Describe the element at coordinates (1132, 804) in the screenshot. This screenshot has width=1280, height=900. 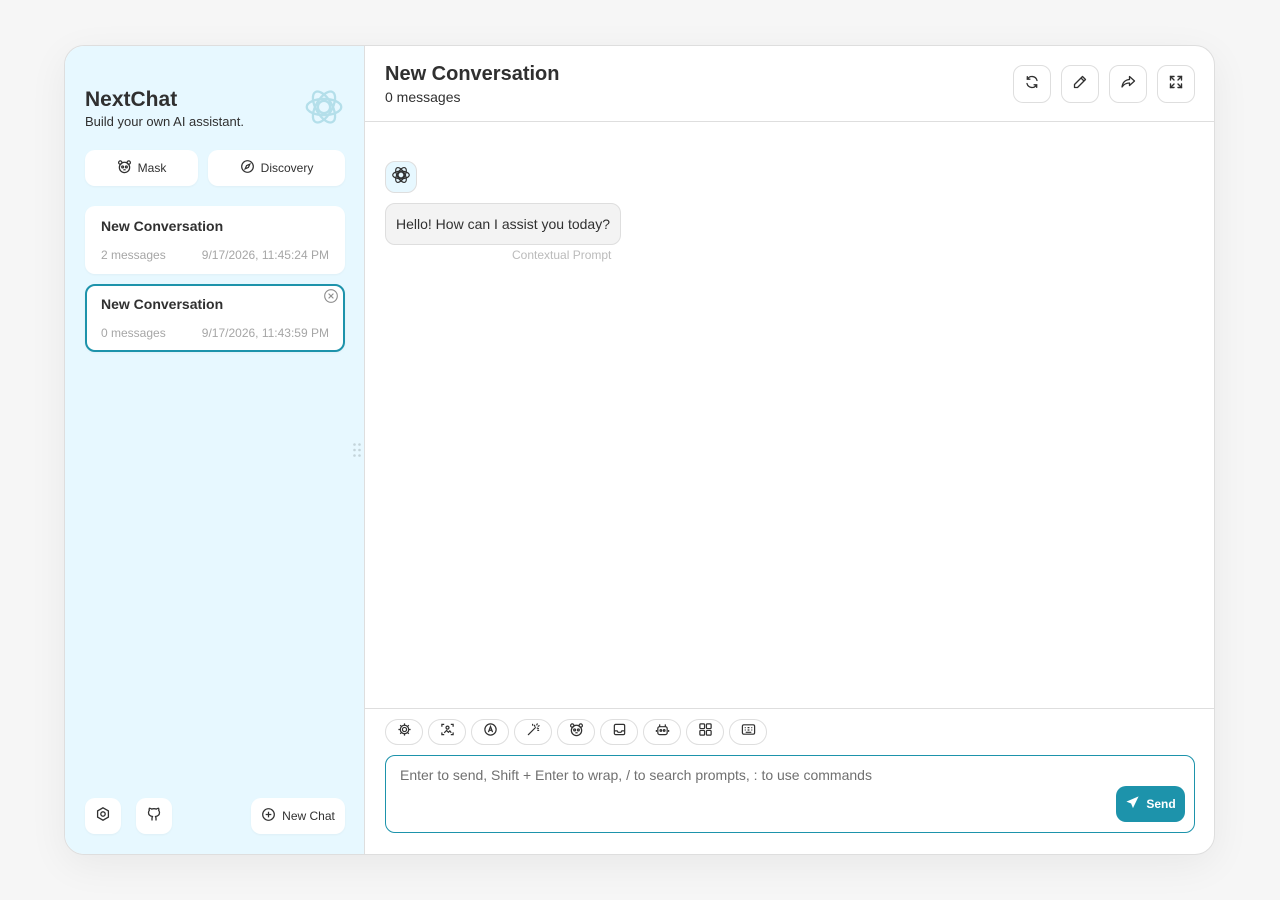
I see `send-icon` at that location.